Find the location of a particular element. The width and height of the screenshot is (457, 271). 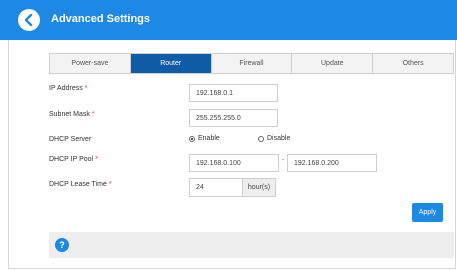

tab-others: Others is located at coordinates (413, 63).